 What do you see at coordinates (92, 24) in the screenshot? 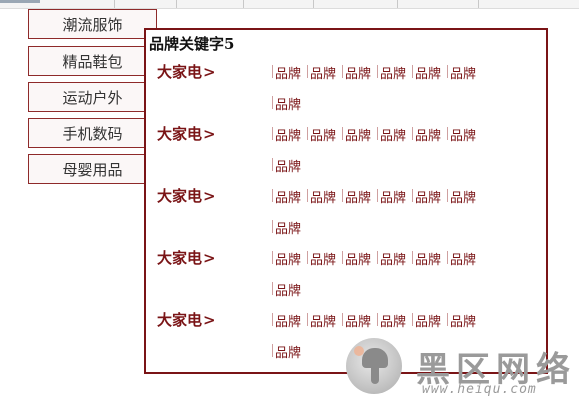
I see `menu-item-fashion: 潮流服饰` at bounding box center [92, 24].